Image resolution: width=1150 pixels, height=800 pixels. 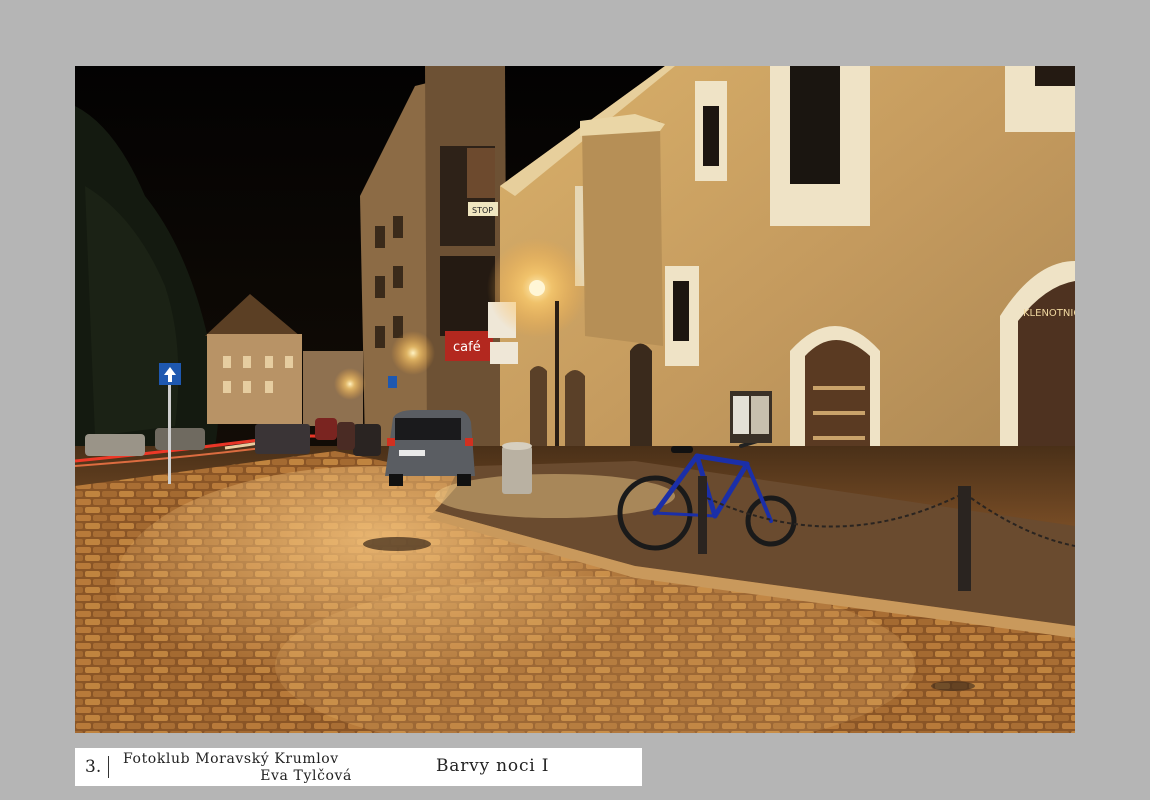 I want to click on stone-bollard, so click(x=517, y=470).